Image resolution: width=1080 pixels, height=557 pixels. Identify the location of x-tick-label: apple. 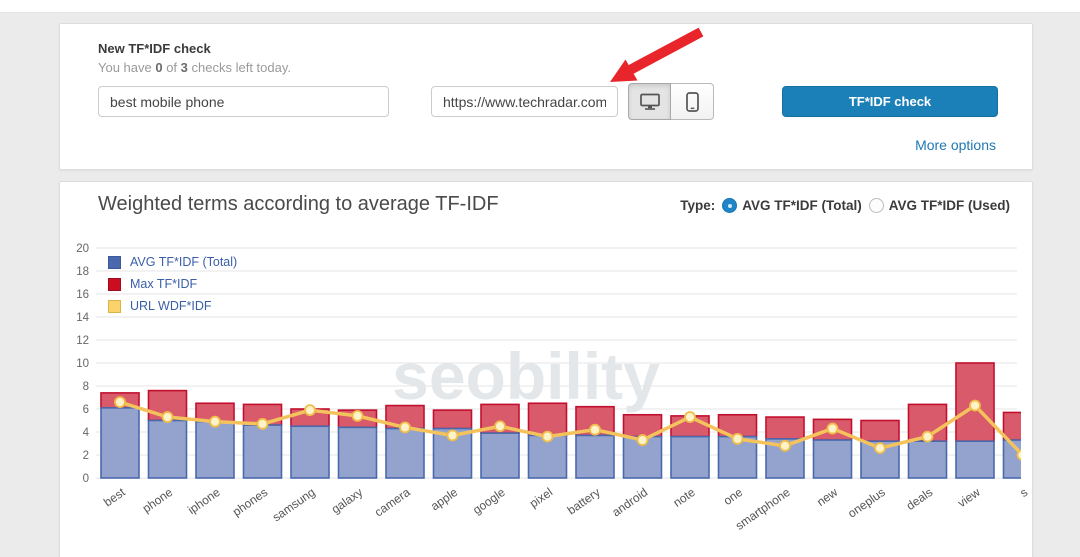
(444, 499).